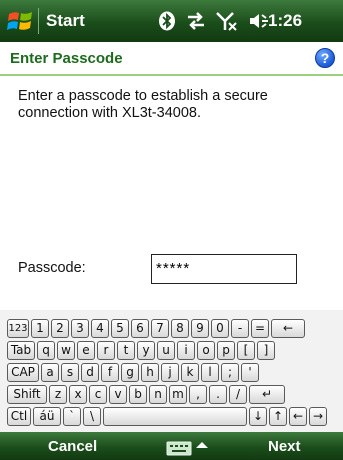 This screenshot has width=343, height=460. Describe the element at coordinates (19, 416) in the screenshot. I see `key-ctrl: Ctl` at that location.